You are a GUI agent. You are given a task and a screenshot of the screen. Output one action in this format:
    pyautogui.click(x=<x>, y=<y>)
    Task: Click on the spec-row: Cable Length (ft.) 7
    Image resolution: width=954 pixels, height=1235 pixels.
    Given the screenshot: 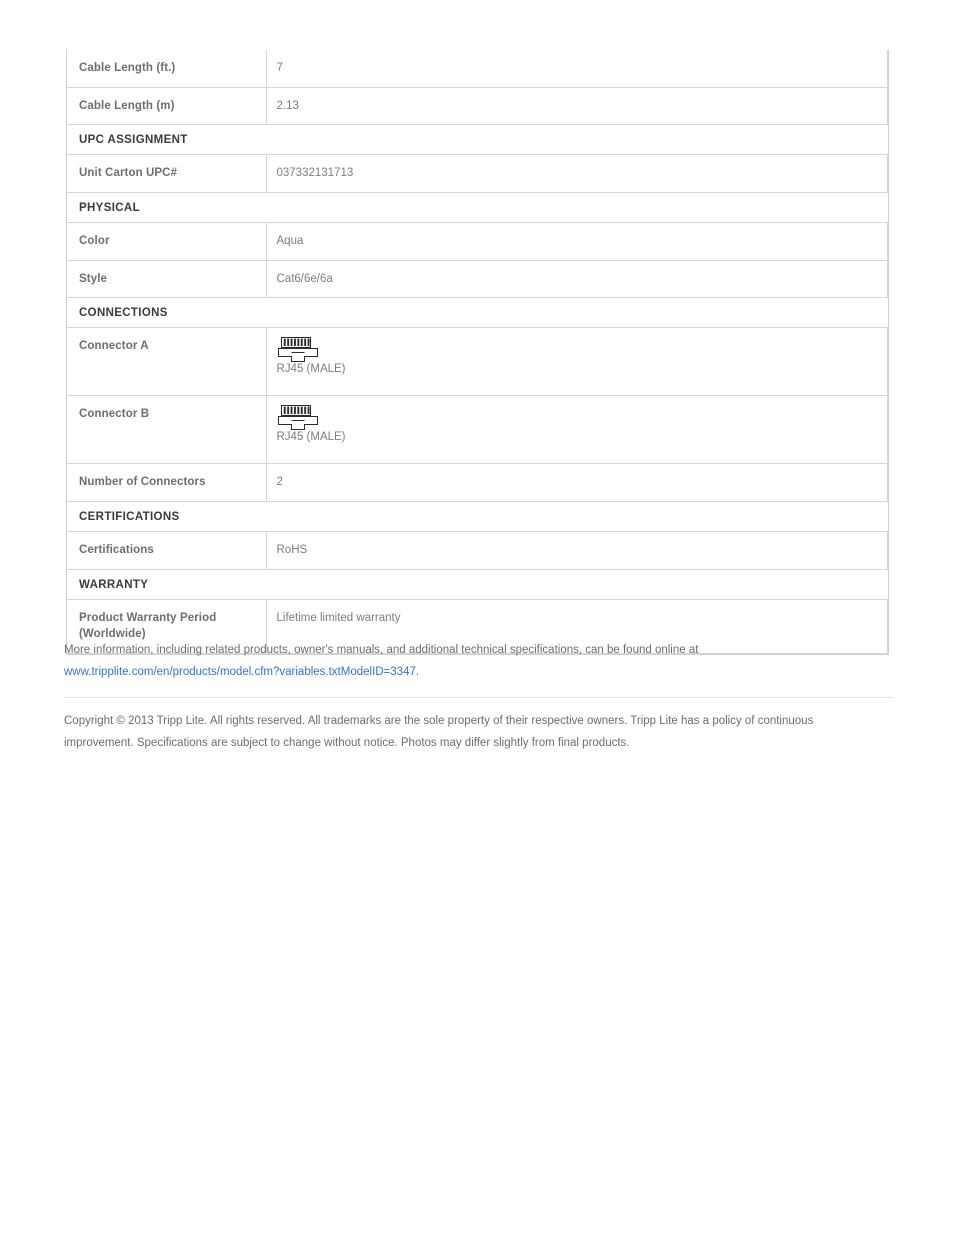 What is the action you would take?
    pyautogui.click(x=477, y=69)
    